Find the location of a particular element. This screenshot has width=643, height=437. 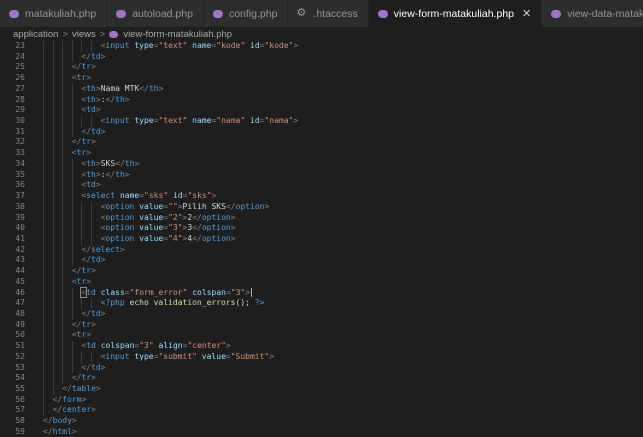

code-token: option is located at coordinates (216, 217).